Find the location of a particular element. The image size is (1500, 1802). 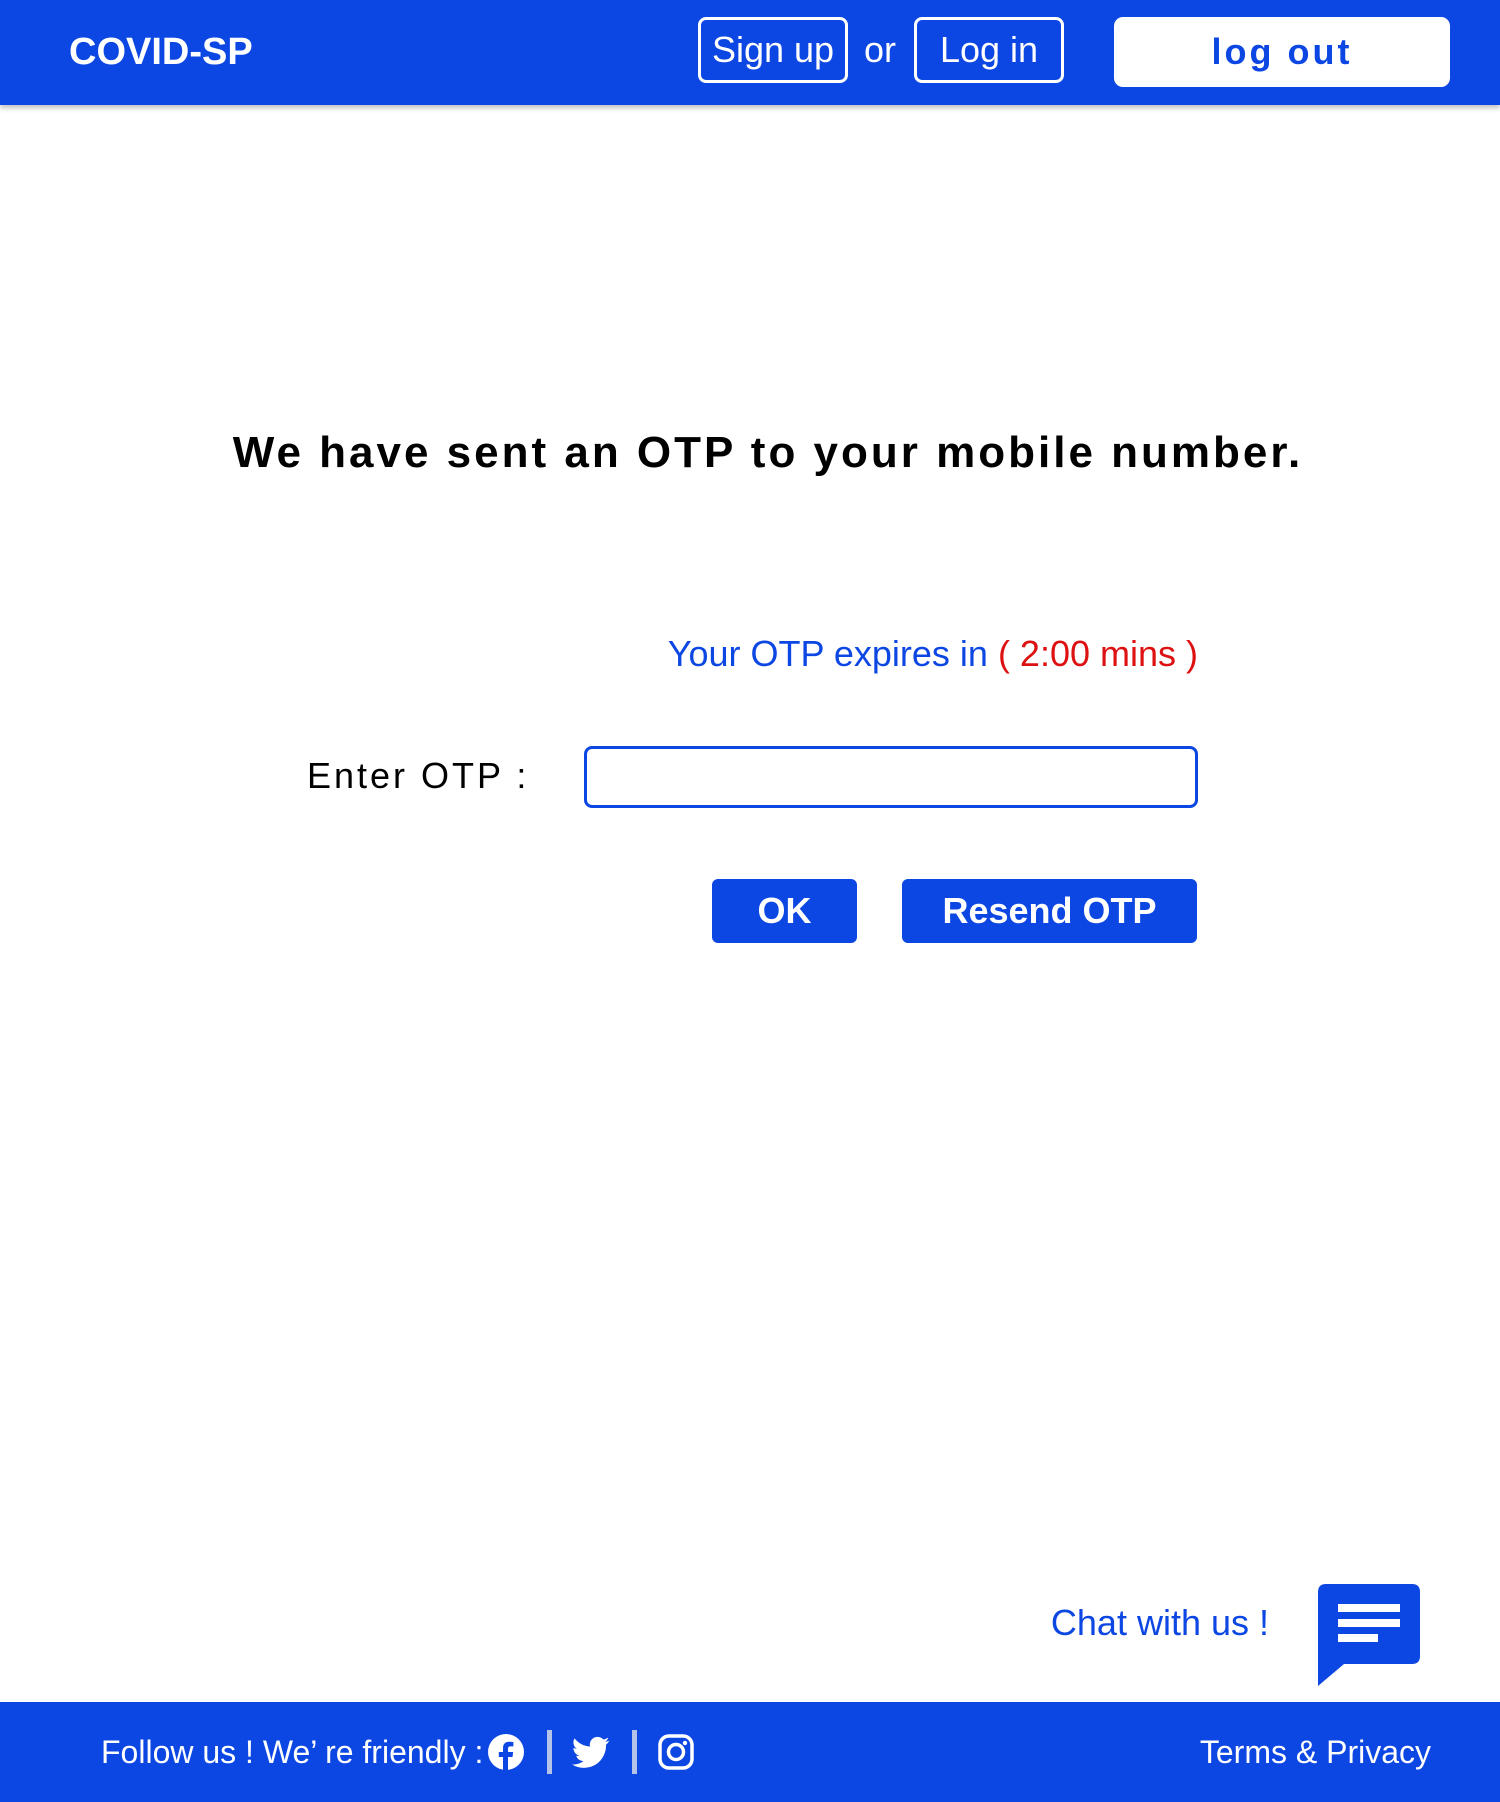

or-separator: or is located at coordinates (880, 49).